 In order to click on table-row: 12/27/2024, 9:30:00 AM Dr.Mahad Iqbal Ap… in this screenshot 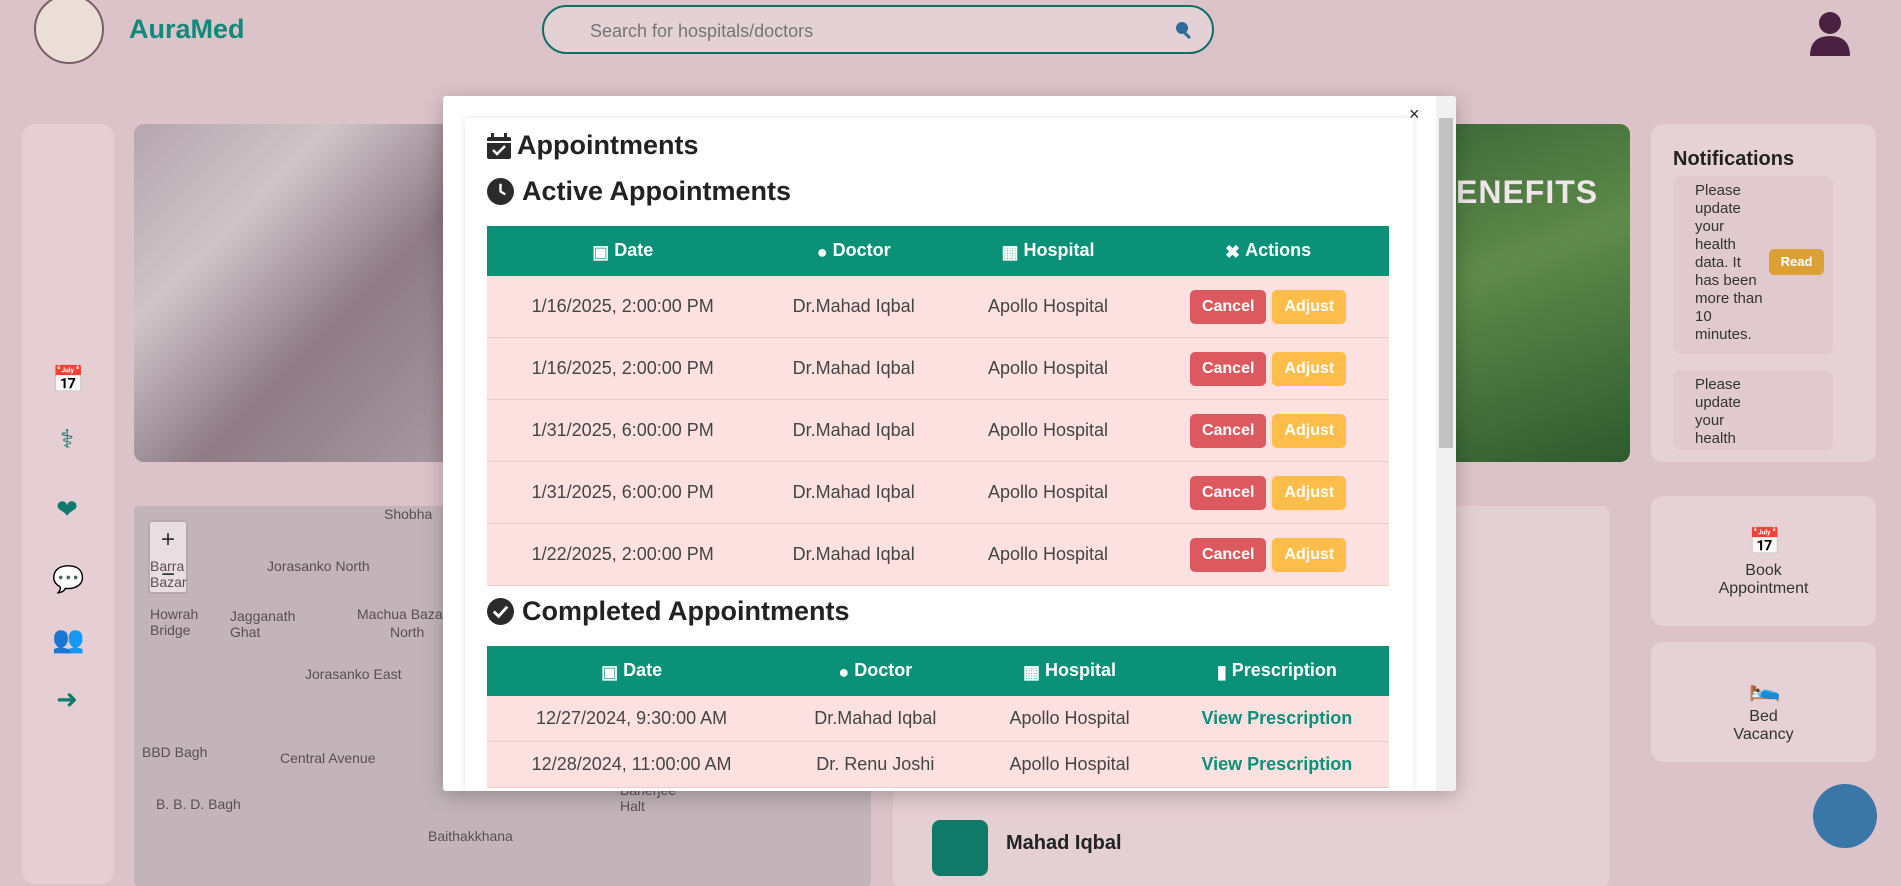, I will do `click(938, 719)`.